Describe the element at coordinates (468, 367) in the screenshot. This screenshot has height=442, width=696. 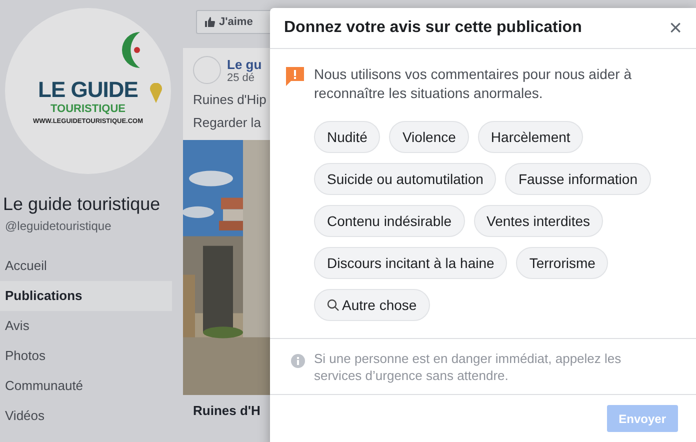
I see `emergency-note: Si une personne est en danger immédiat, appelez les services d’urgence sans attendre.` at that location.